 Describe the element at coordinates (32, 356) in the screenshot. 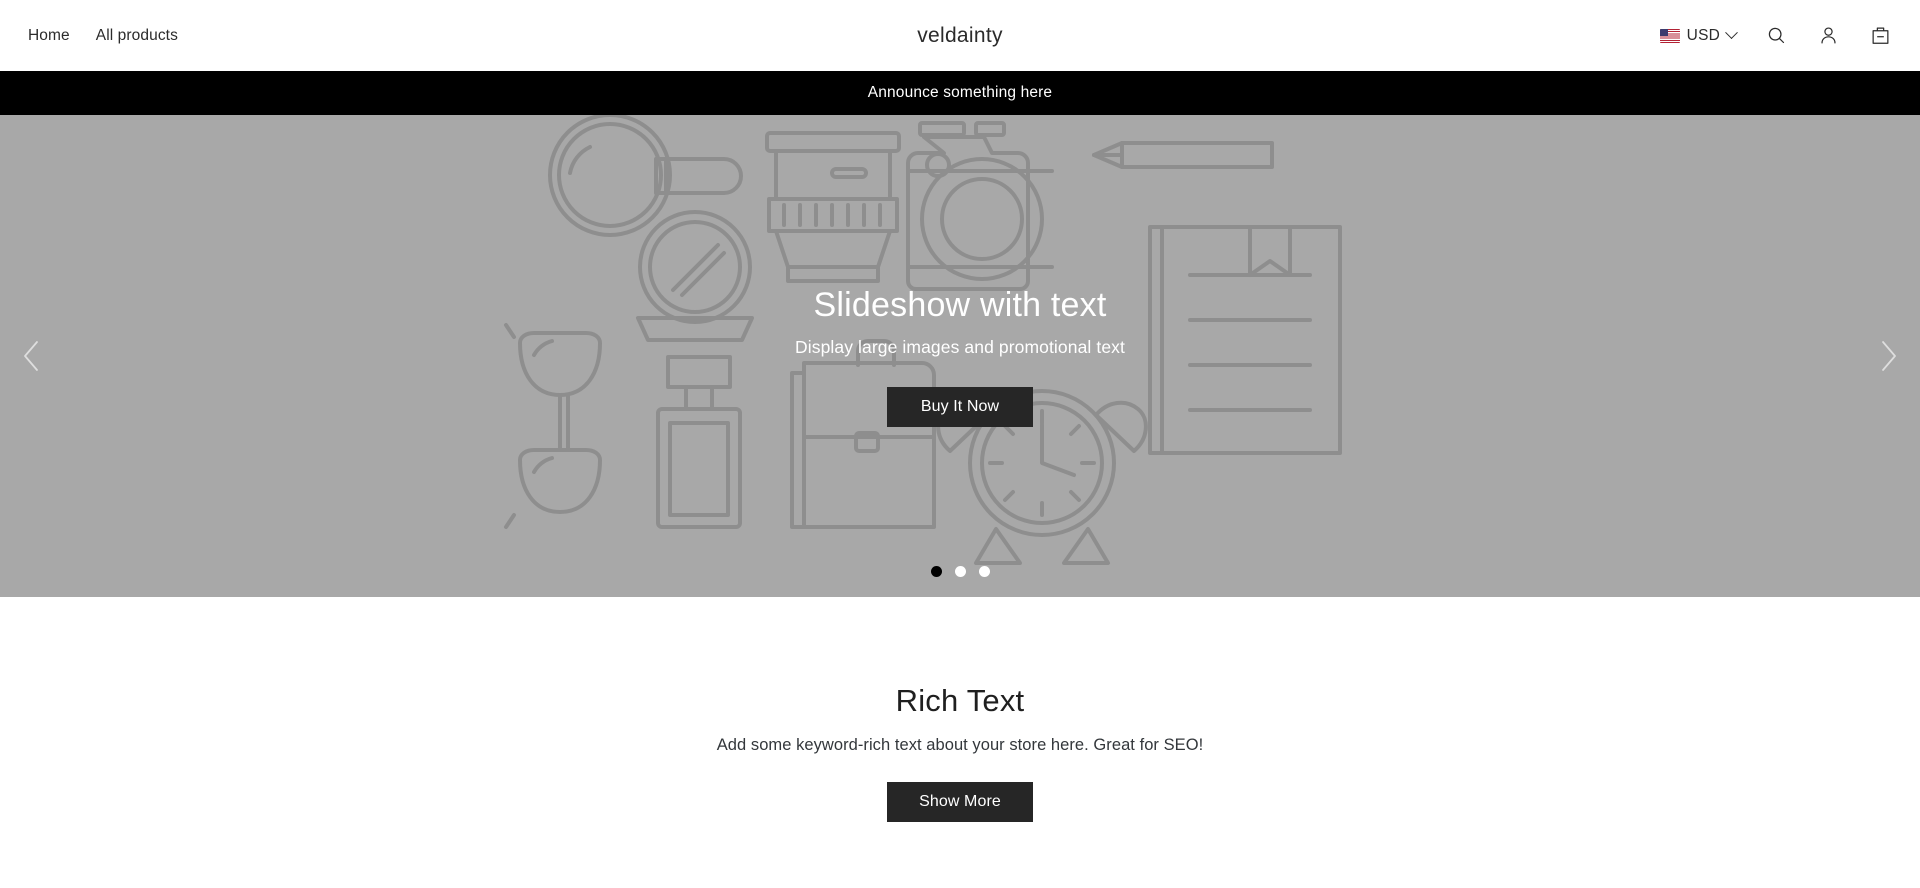

I see `chevron-left-icon` at that location.